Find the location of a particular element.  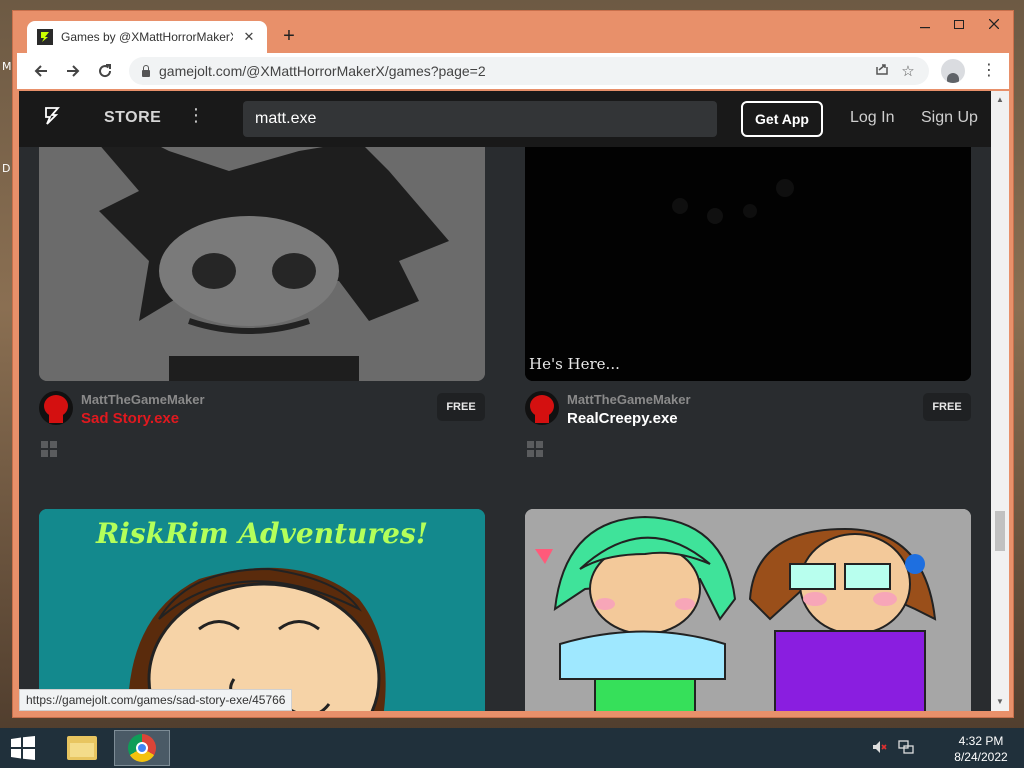

search-input: matt.exe is located at coordinates (480, 119).